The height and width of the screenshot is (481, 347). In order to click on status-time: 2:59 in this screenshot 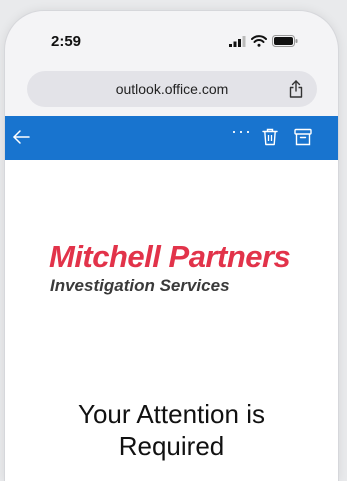, I will do `click(66, 41)`.